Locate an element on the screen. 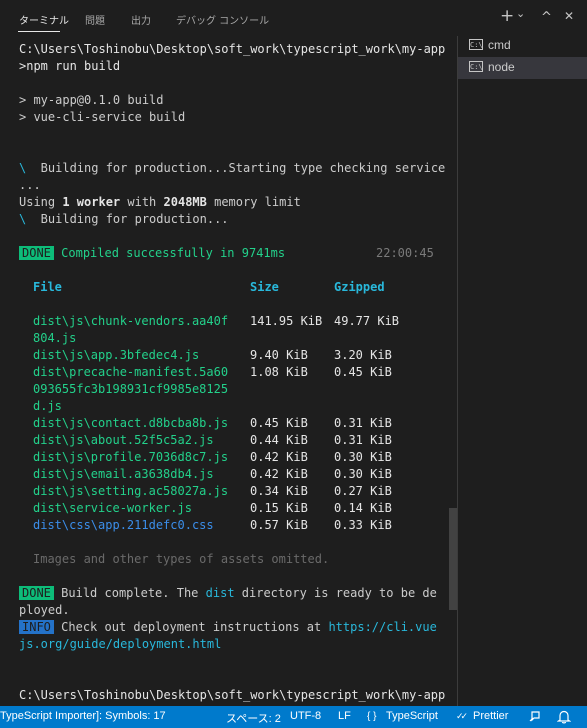 The image size is (587, 728). file-name: dist\service-worker.js is located at coordinates (112, 508).